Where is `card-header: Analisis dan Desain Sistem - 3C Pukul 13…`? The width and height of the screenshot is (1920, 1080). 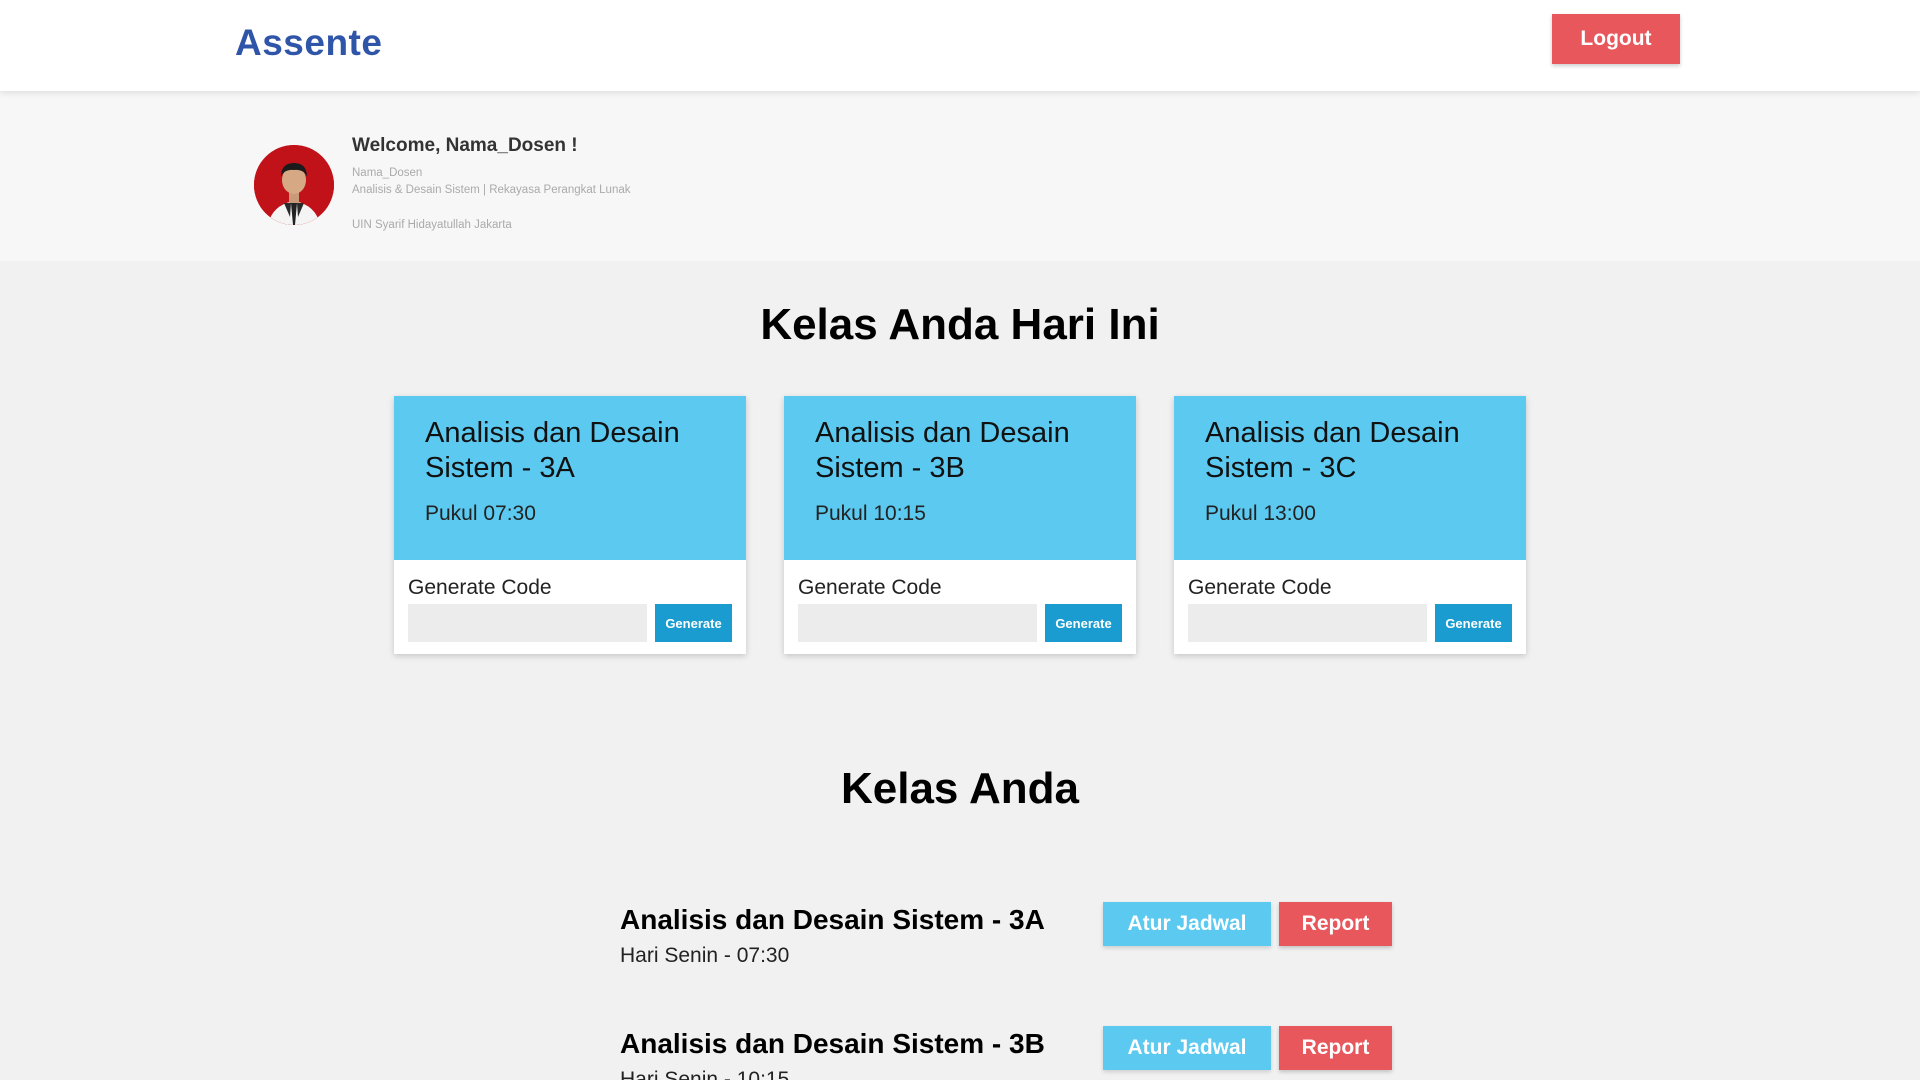
card-header: Analisis dan Desain Sistem - 3C Pukul 13… is located at coordinates (1350, 478).